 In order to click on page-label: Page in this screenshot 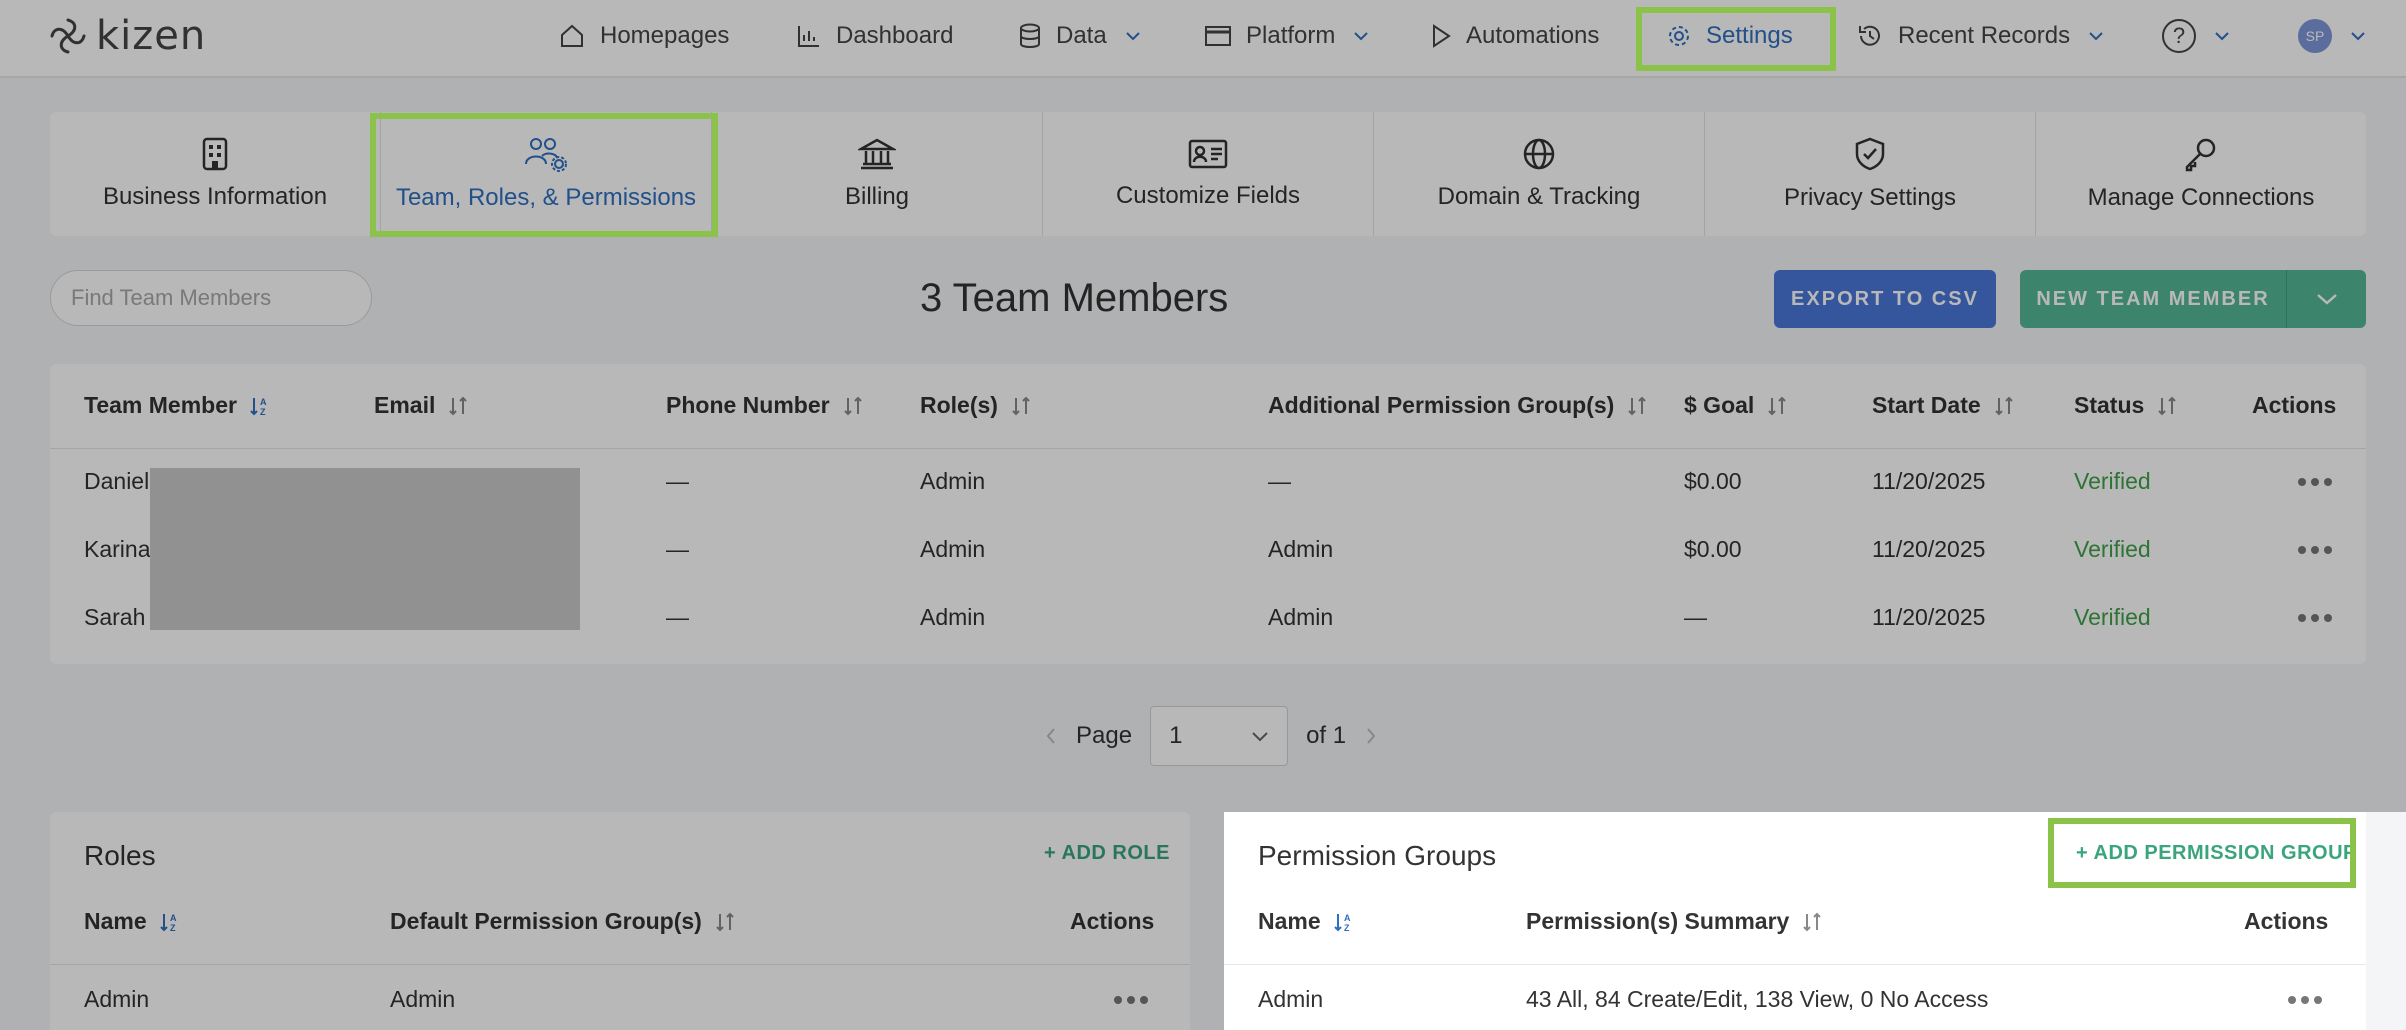, I will do `click(1104, 735)`.